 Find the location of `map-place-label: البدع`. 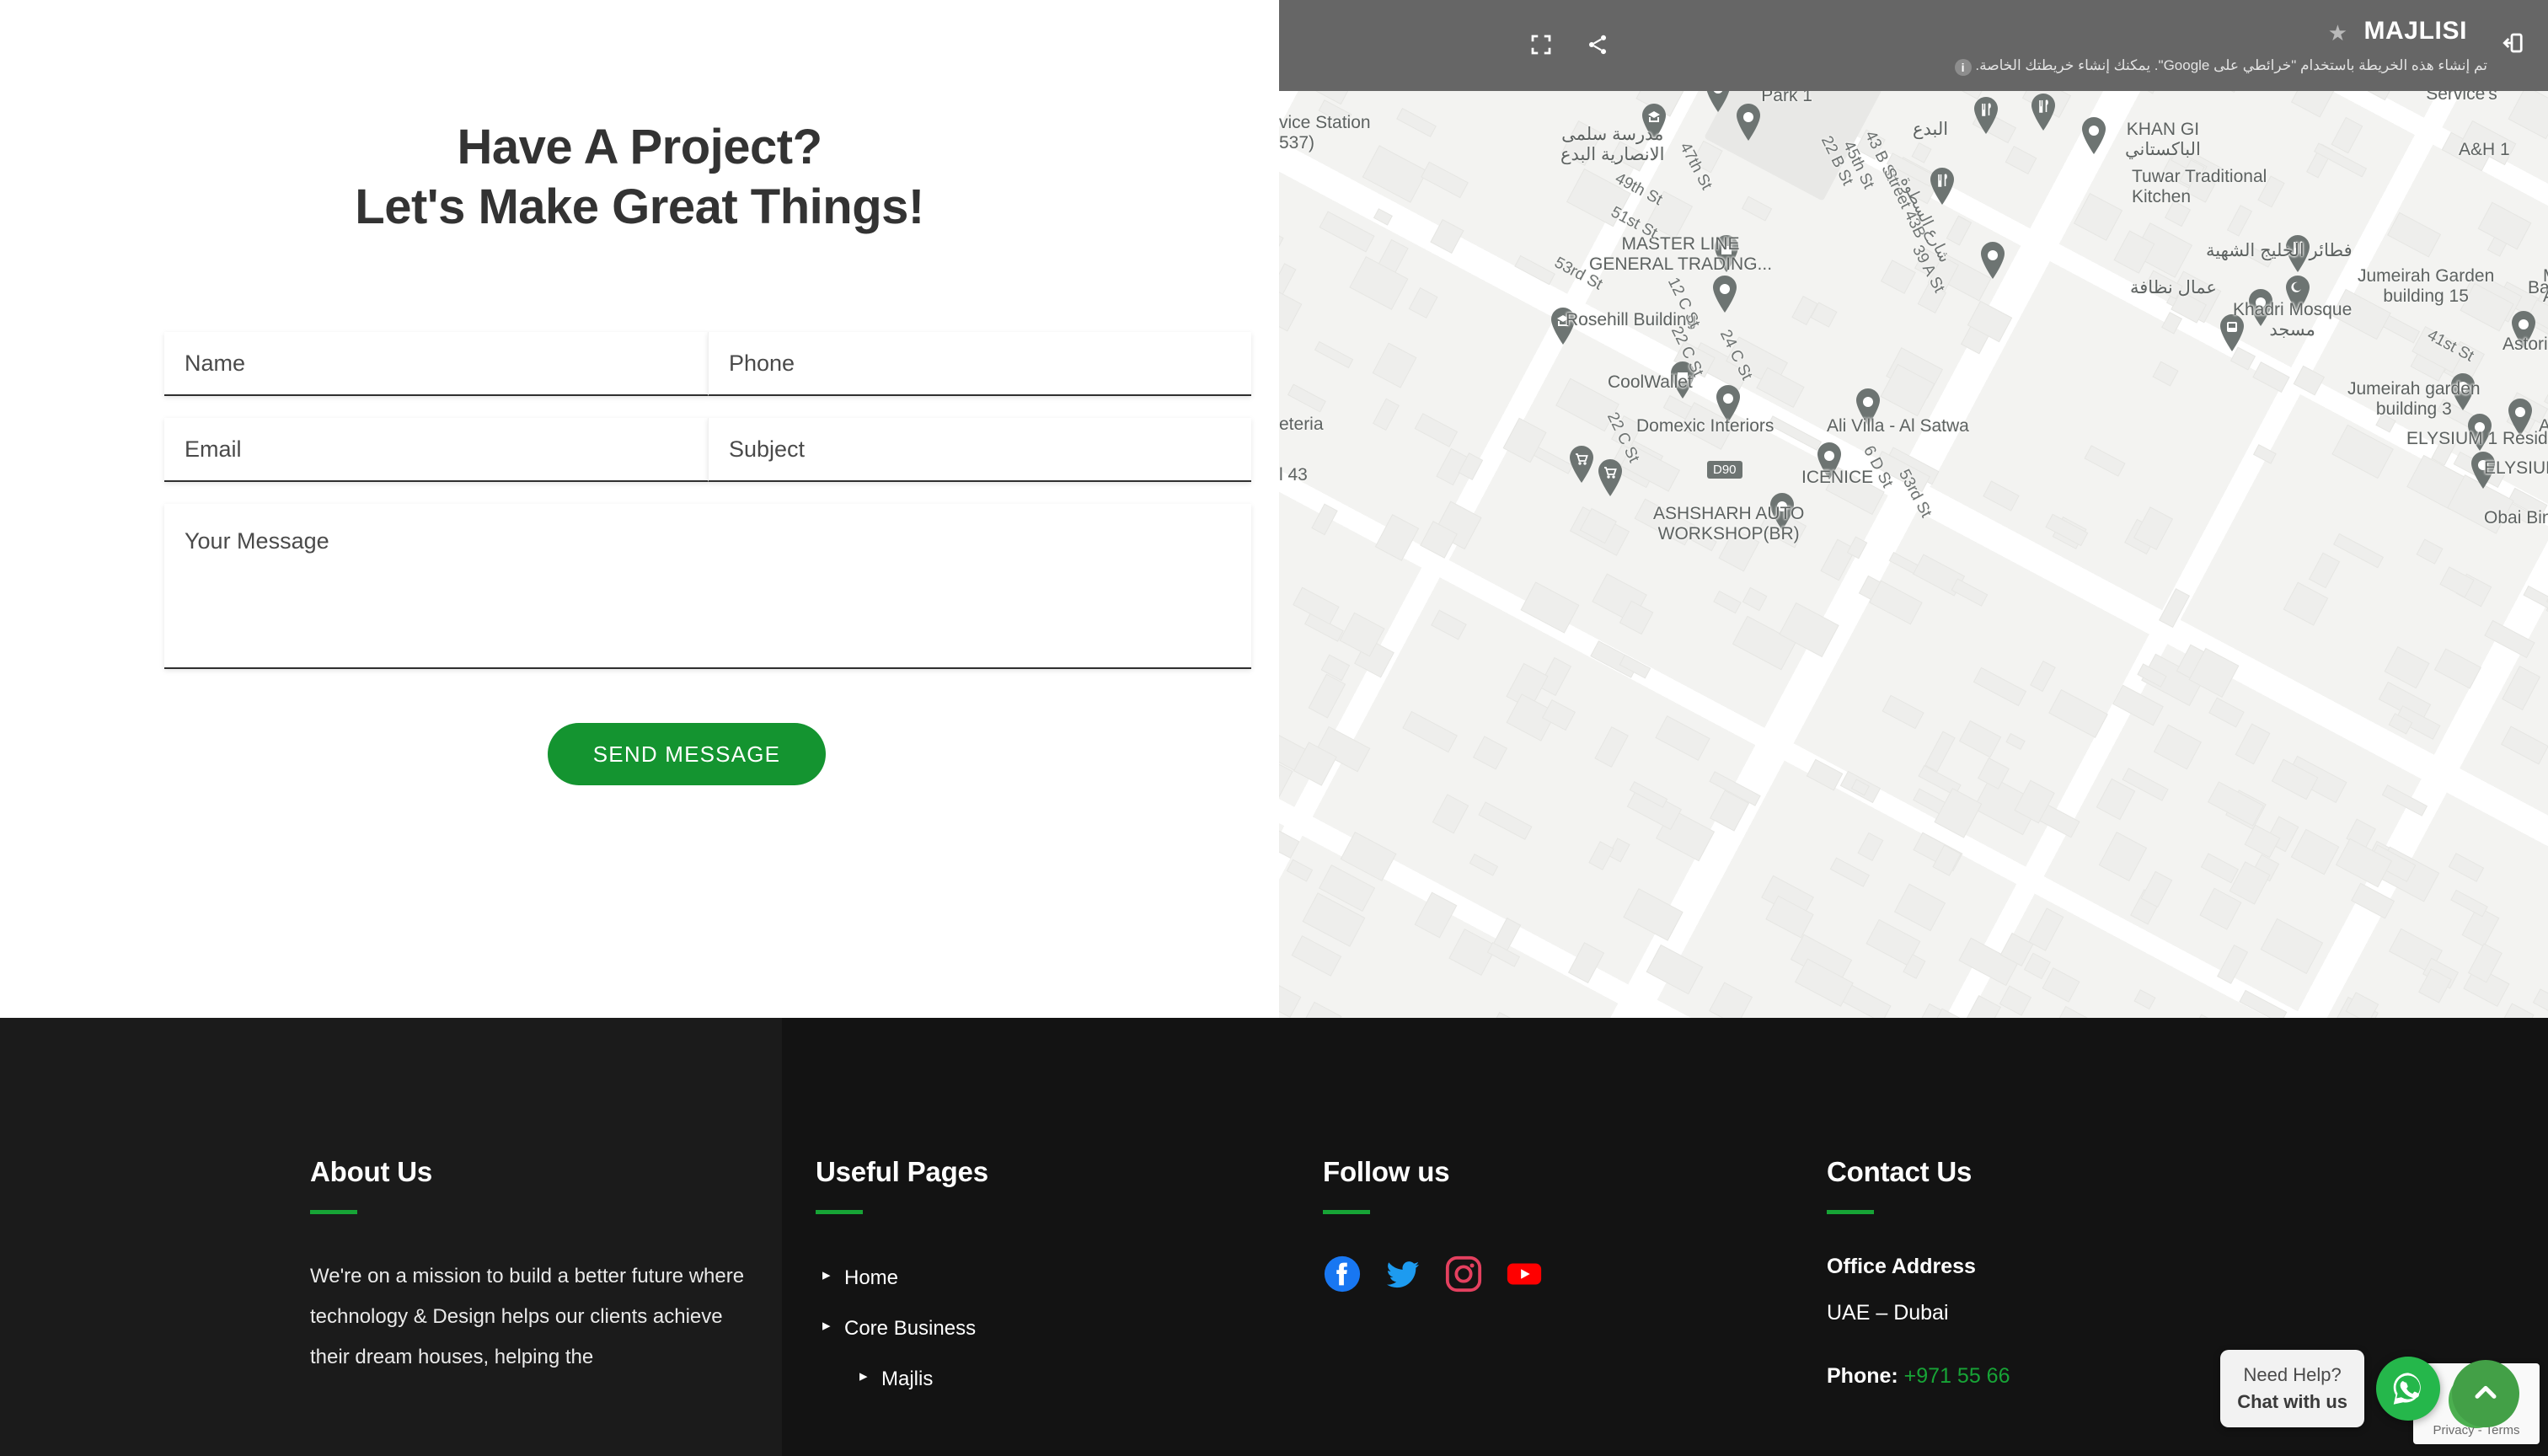

map-place-label: البدع is located at coordinates (1931, 129).